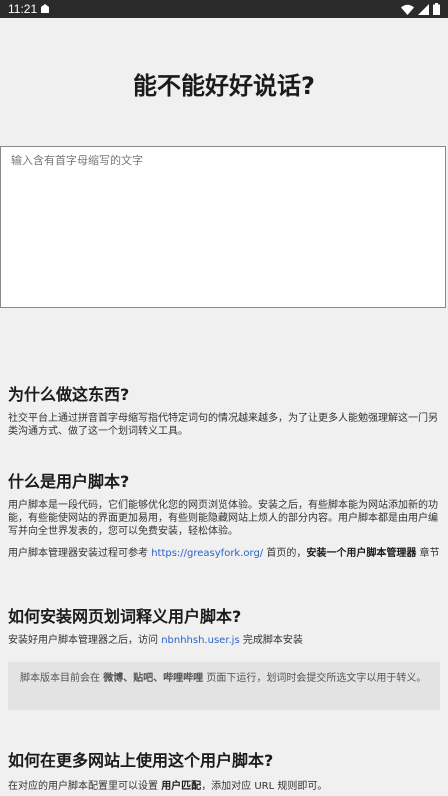 The image size is (448, 796). Describe the element at coordinates (155, 640) in the screenshot. I see `section-text-install: 安装好用户脚本管理器之后，访问 nbnhhsh.user.js 完成脚本安装` at that location.